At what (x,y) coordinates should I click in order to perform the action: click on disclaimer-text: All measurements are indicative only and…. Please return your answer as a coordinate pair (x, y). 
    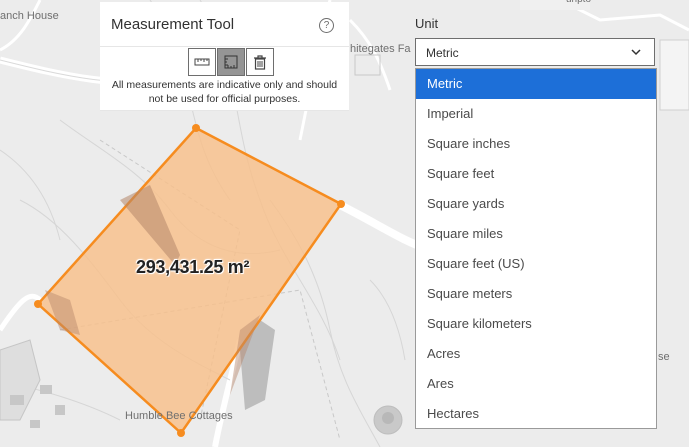
    Looking at the image, I should click on (224, 92).